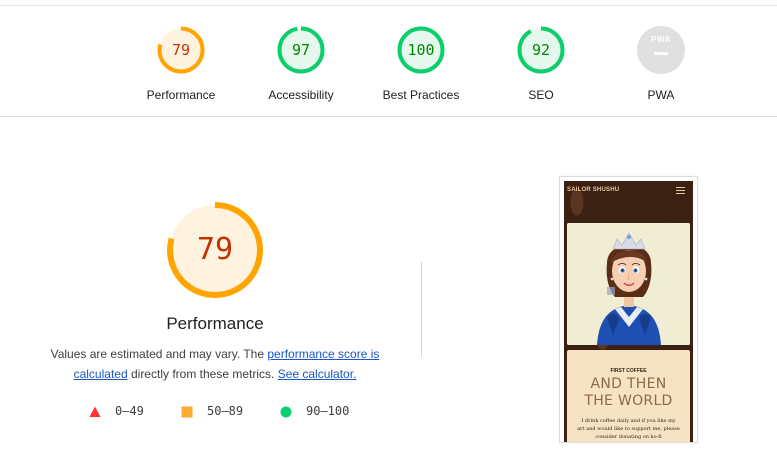 This screenshot has height=458, width=777. What do you see at coordinates (317, 374) in the screenshot?
I see `see-calculator-link: See calculator.` at bounding box center [317, 374].